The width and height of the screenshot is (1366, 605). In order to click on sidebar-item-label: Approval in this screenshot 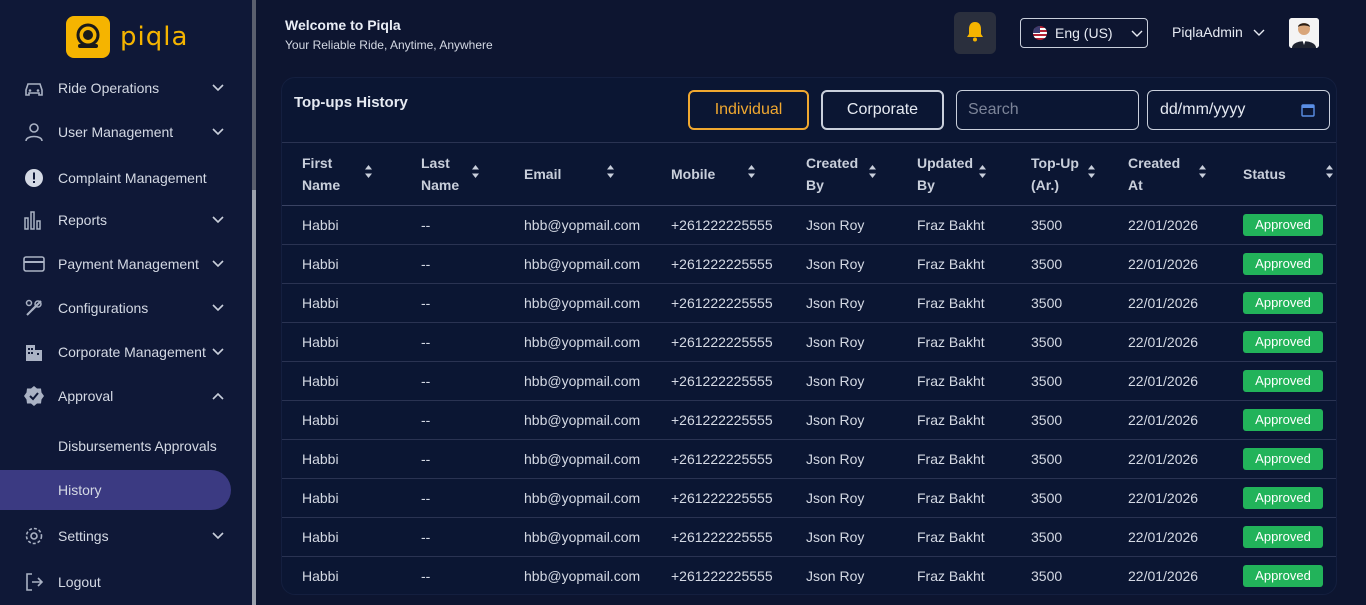, I will do `click(86, 396)`.